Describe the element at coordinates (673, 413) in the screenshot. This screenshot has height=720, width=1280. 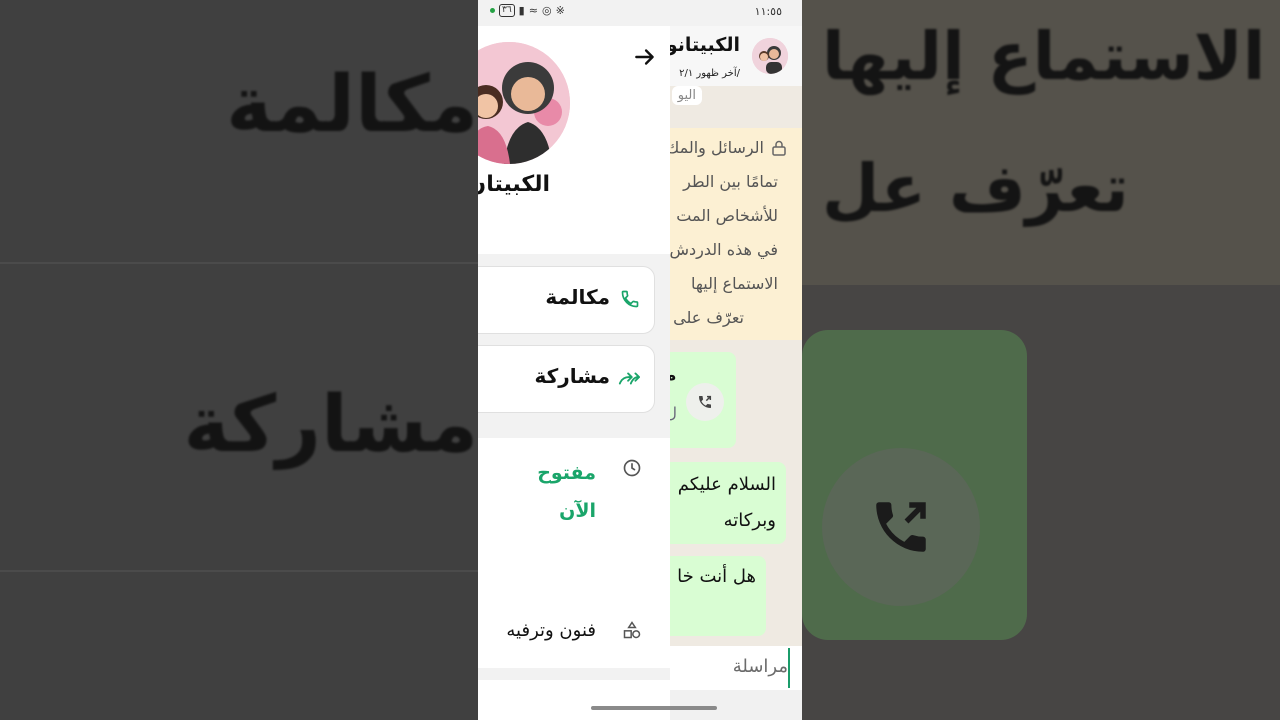
I see `call-subtitle: ل` at that location.